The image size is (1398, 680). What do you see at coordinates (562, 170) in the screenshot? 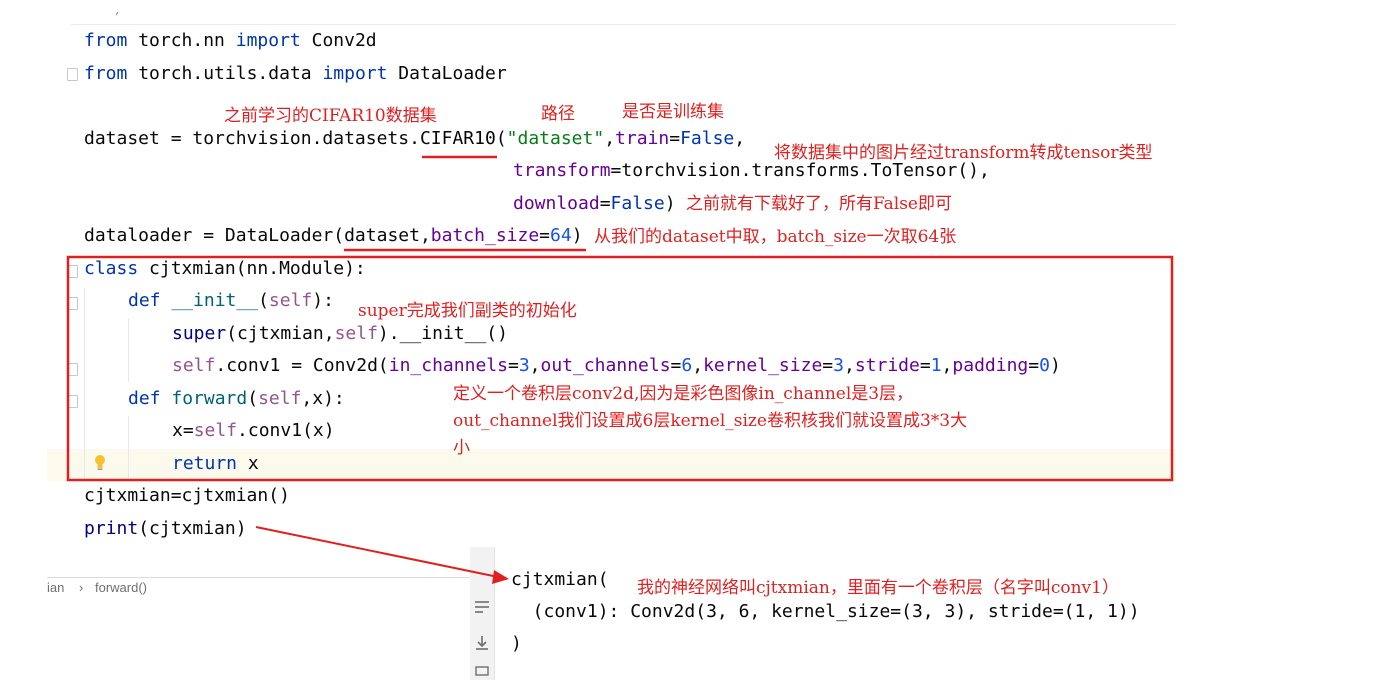
I see `param-name: transform` at bounding box center [562, 170].